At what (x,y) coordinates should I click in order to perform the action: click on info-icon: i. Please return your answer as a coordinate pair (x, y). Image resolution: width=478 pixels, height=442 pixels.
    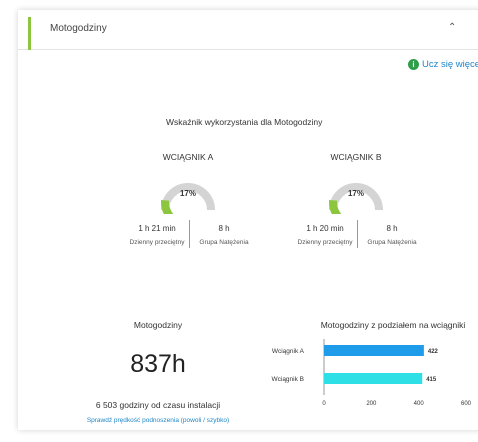
    Looking at the image, I should click on (413, 64).